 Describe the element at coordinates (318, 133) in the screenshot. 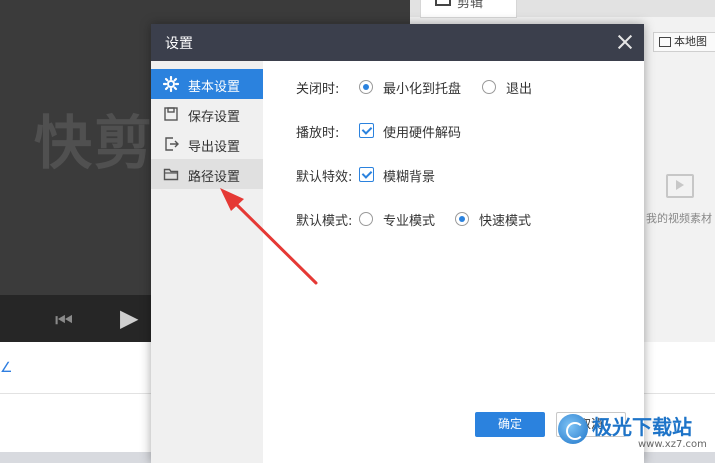

I see `playback-label: 播放时:` at that location.